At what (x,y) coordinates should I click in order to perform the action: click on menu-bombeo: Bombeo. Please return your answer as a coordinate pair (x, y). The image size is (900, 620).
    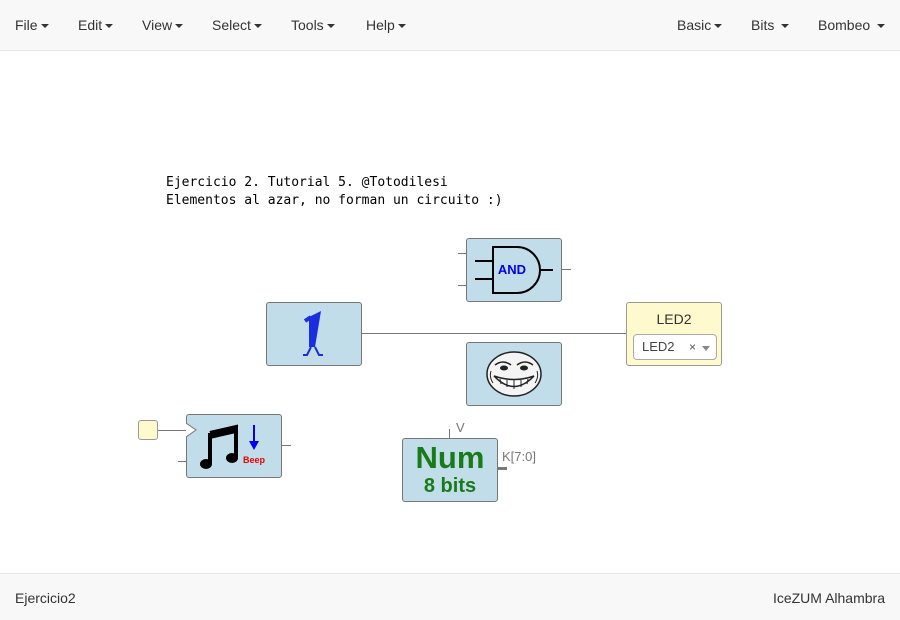
    Looking at the image, I should click on (852, 25).